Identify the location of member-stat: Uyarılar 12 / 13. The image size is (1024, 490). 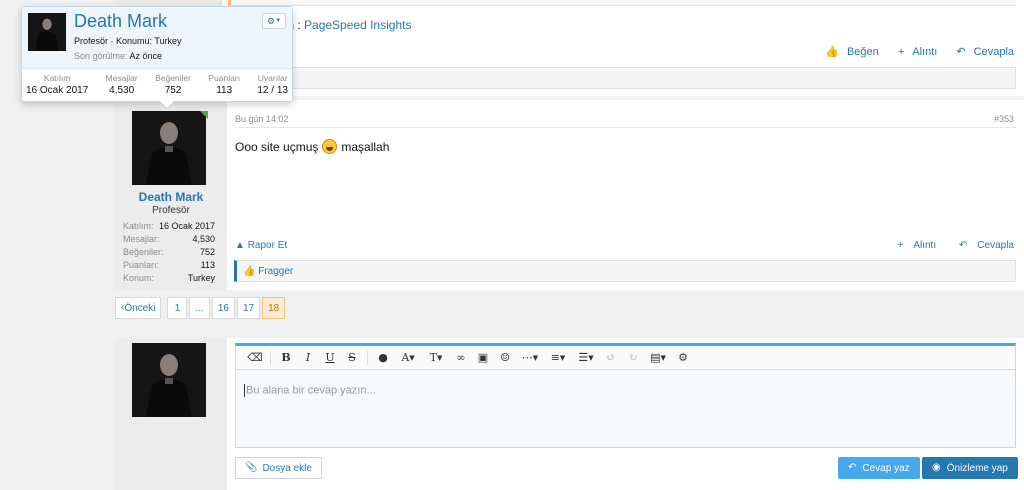
(272, 84).